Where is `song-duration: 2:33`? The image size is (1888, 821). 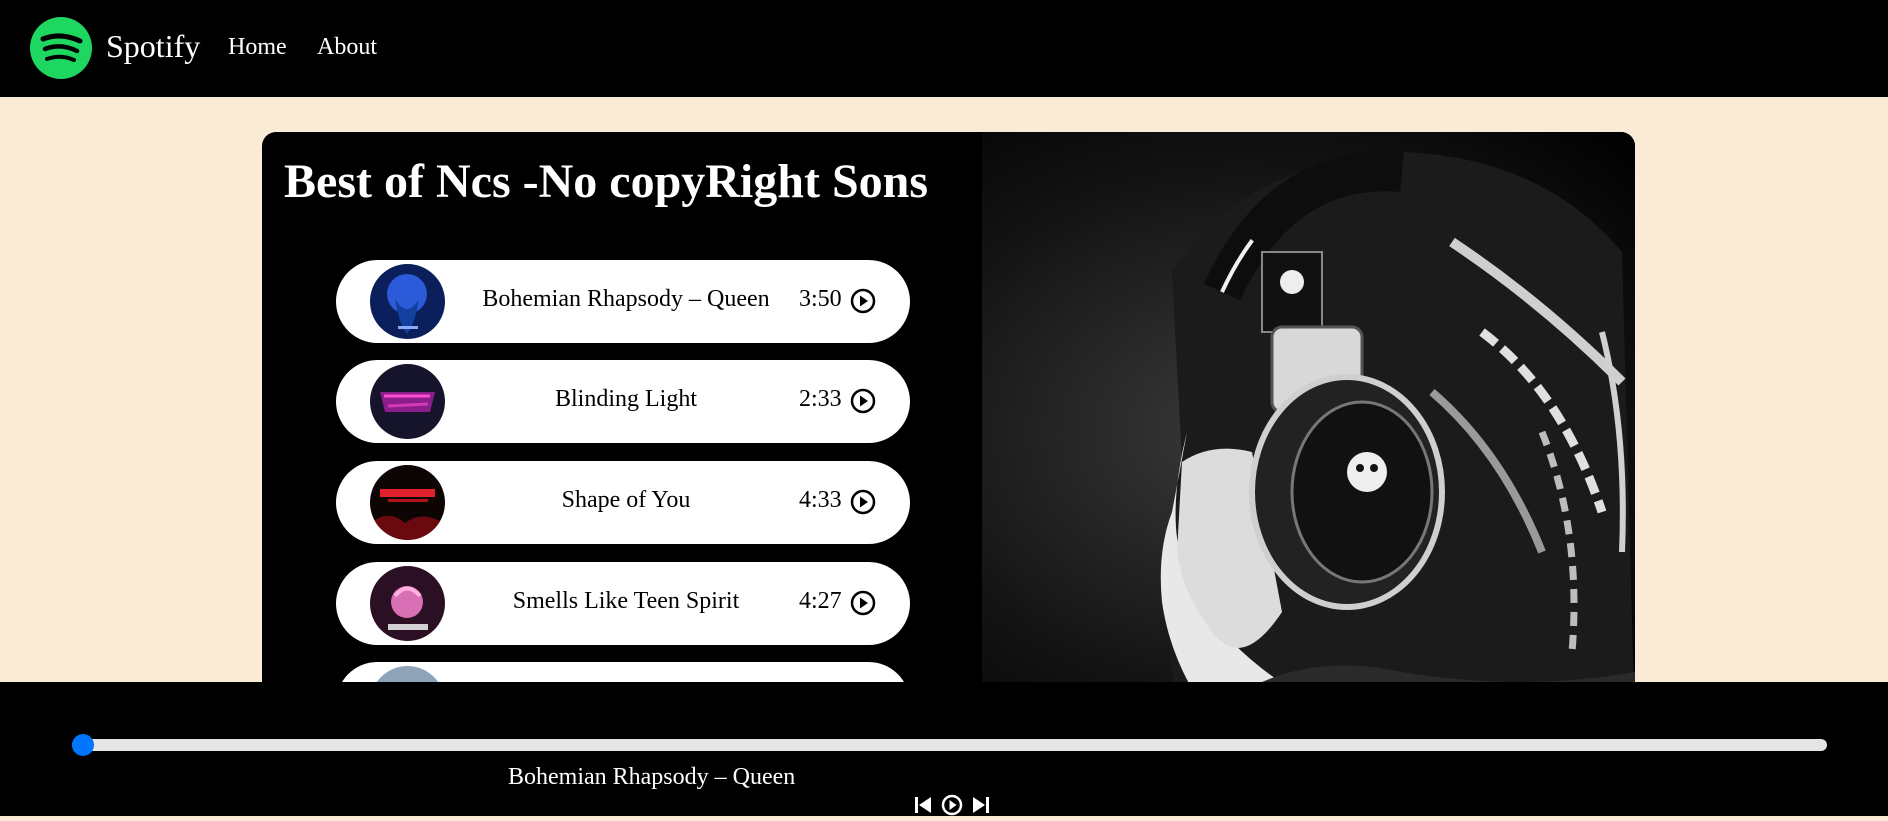 song-duration: 2:33 is located at coordinates (820, 399).